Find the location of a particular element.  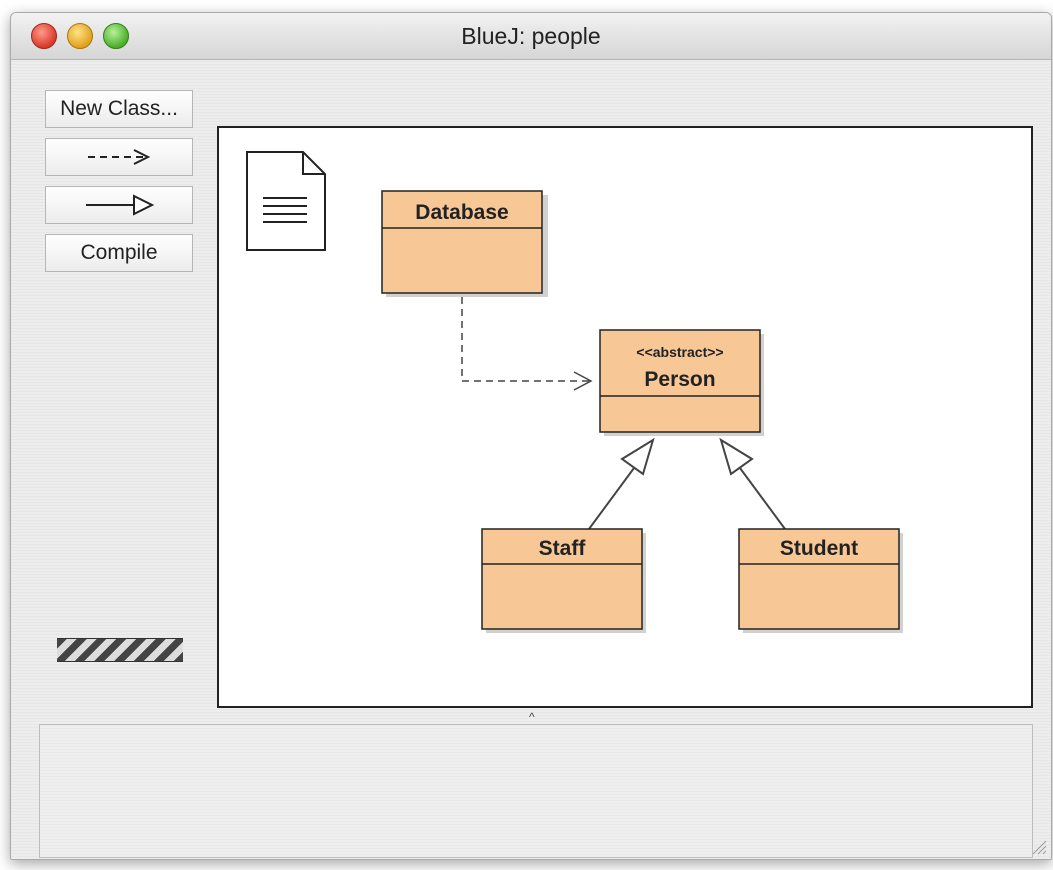

window-title: BlueJ: people is located at coordinates (531, 36).